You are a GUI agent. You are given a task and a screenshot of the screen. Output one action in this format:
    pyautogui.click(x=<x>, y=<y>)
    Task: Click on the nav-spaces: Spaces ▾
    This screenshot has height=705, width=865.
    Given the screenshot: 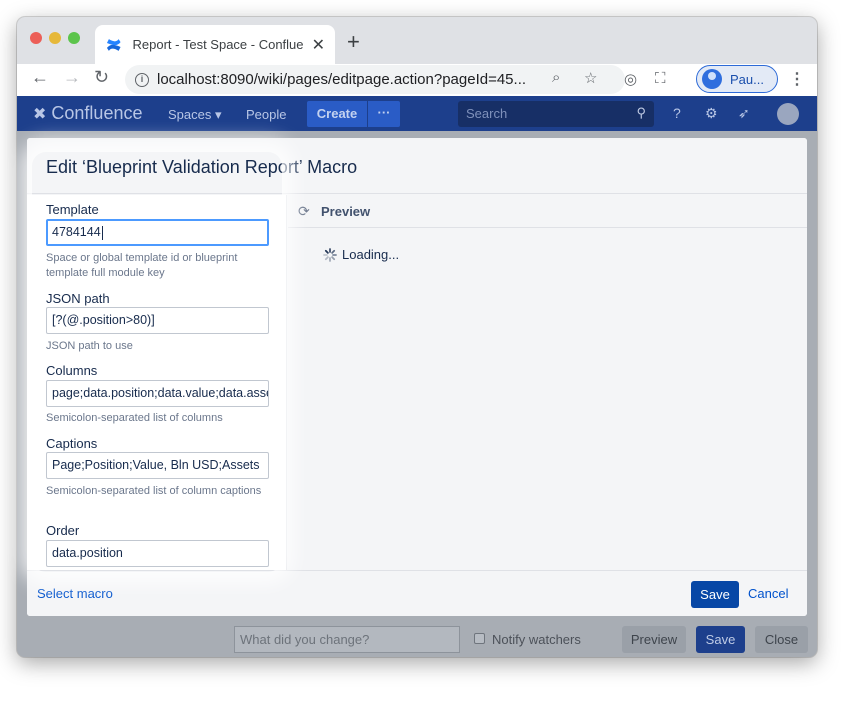 What is the action you would take?
    pyautogui.click(x=195, y=115)
    